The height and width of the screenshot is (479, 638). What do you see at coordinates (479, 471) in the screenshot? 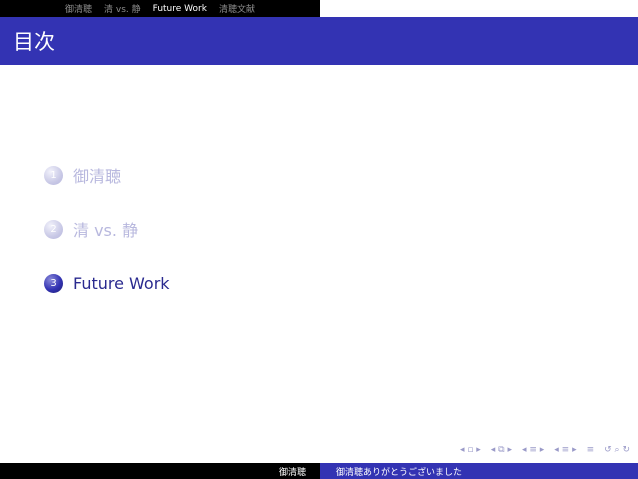
I see `footer-title: 御清聴ありがとうございました` at bounding box center [479, 471].